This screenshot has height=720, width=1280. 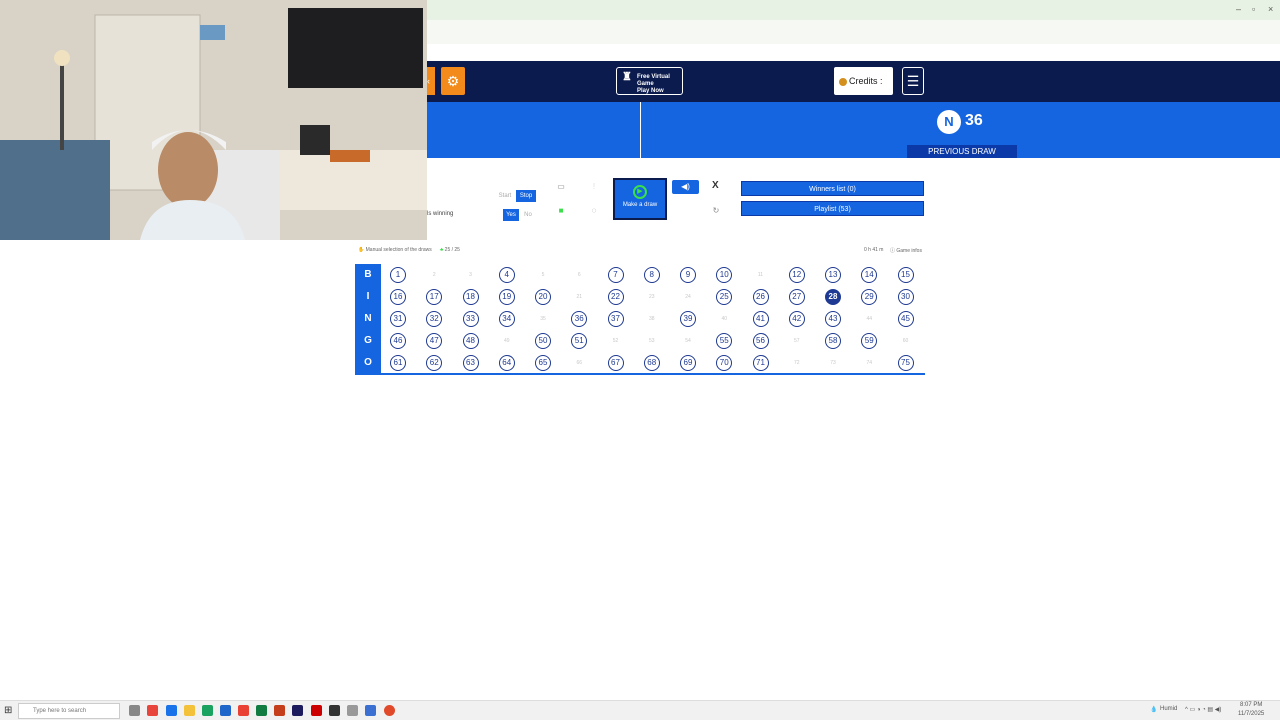 What do you see at coordinates (685, 187) in the screenshot?
I see `sound-icon: ◀)` at bounding box center [685, 187].